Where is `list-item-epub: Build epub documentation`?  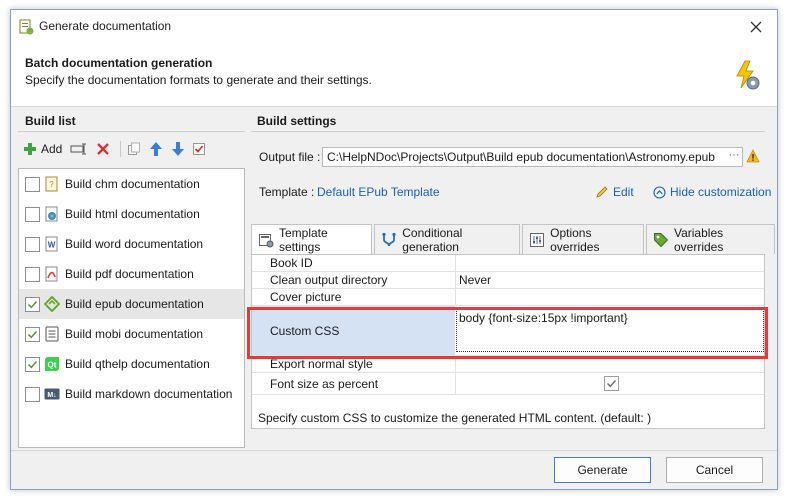
list-item-epub: Build epub documentation is located at coordinates (131, 304).